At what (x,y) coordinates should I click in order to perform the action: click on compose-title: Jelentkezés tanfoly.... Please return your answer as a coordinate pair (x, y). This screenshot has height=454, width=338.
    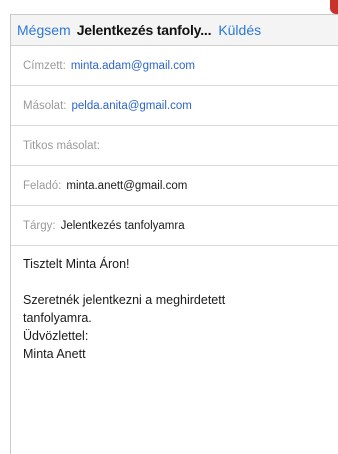
    Looking at the image, I should click on (144, 30).